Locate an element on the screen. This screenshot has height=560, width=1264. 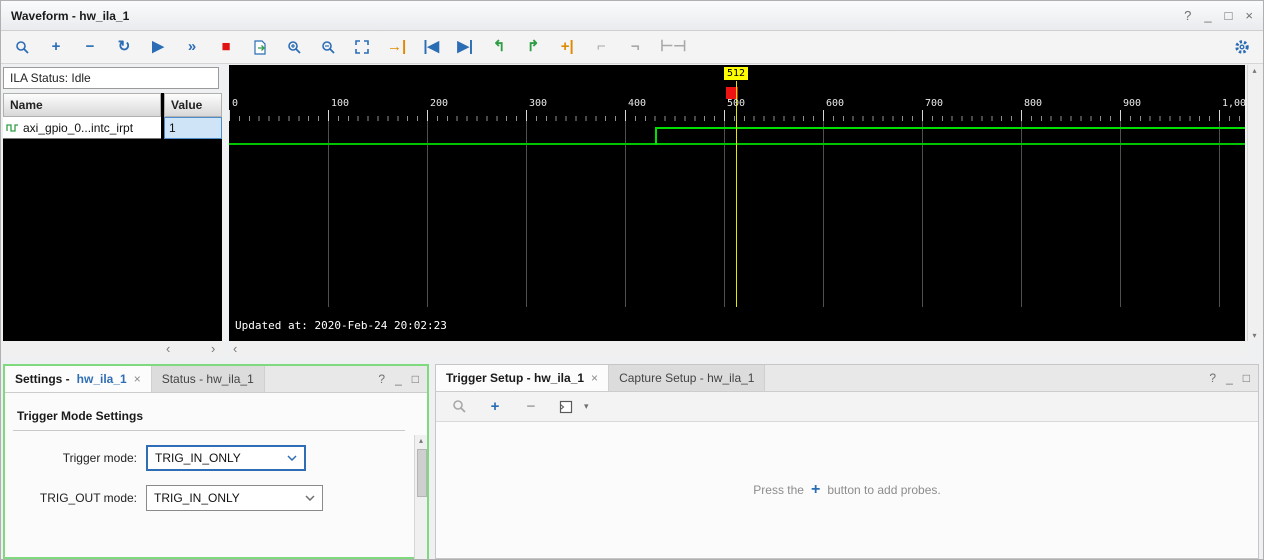
run-trigger-icon: ▶ is located at coordinates (158, 47).